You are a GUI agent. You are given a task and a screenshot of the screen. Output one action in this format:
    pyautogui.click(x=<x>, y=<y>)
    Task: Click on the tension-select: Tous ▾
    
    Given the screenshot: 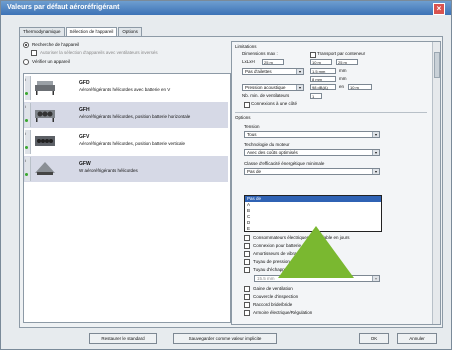 What is the action you would take?
    pyautogui.click(x=312, y=134)
    